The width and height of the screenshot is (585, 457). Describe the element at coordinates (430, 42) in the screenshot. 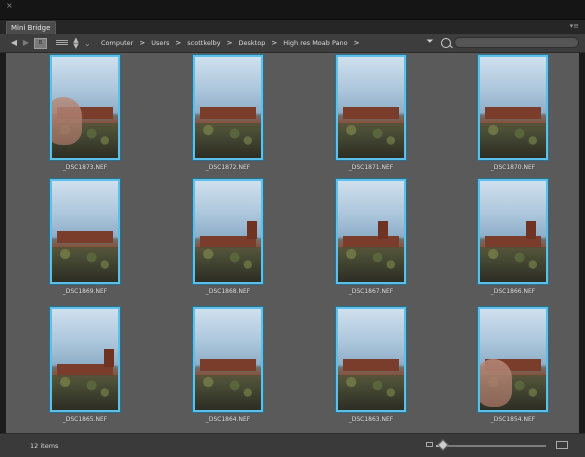

I see `filter-icon: ⏷` at that location.